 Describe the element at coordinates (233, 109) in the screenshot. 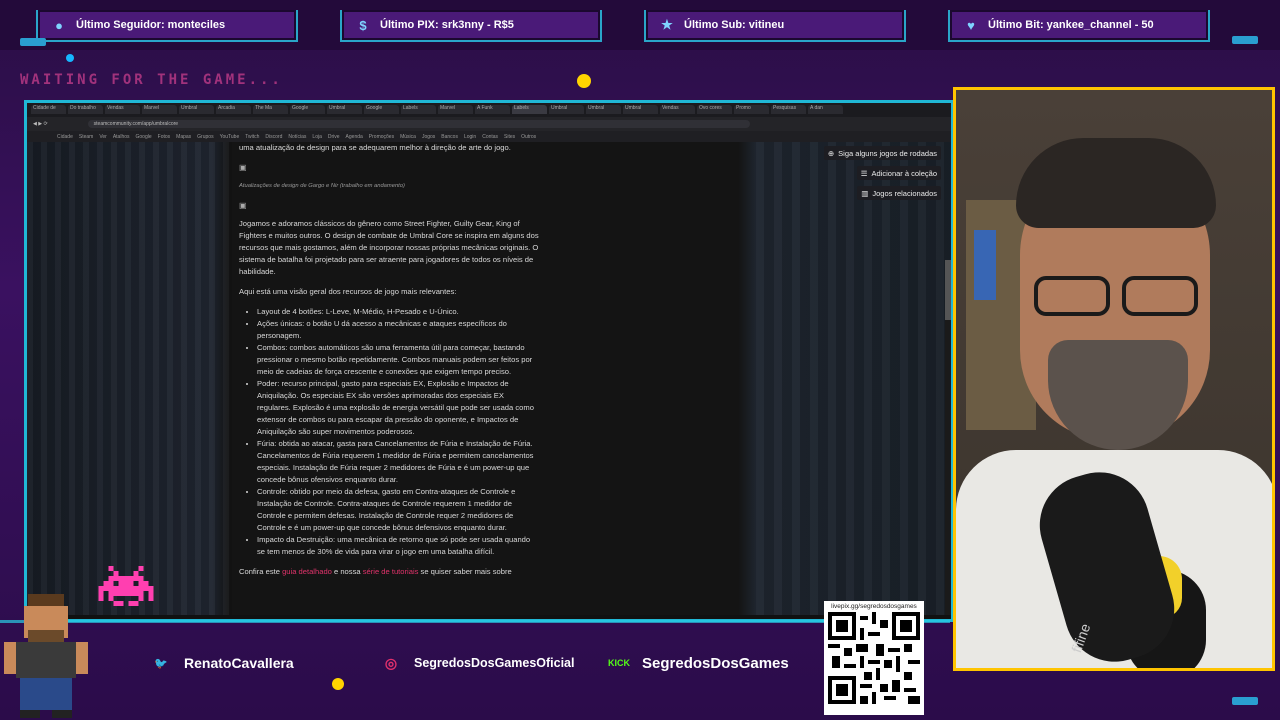

I see `browser-tab: Arcadia` at that location.